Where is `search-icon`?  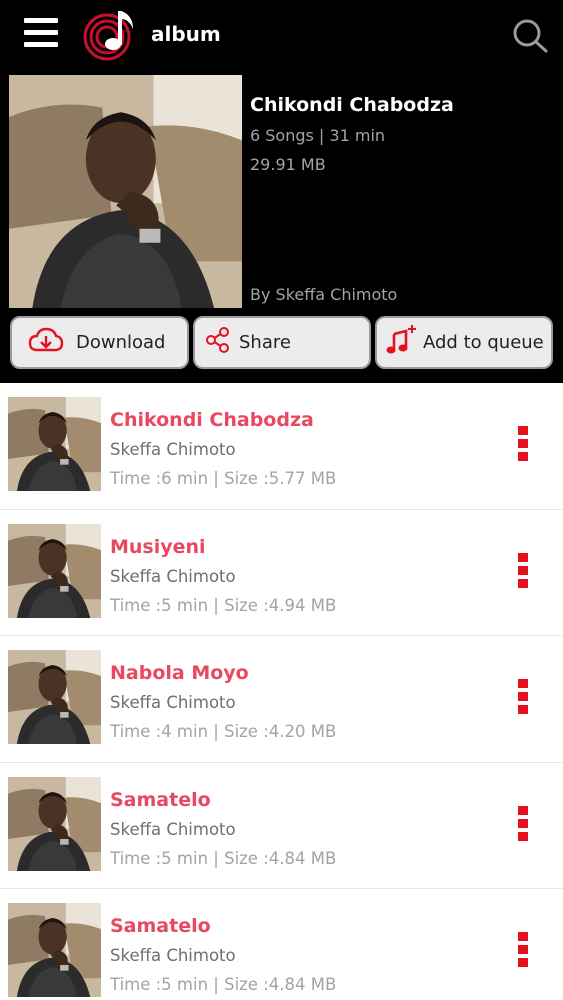 search-icon is located at coordinates (530, 36).